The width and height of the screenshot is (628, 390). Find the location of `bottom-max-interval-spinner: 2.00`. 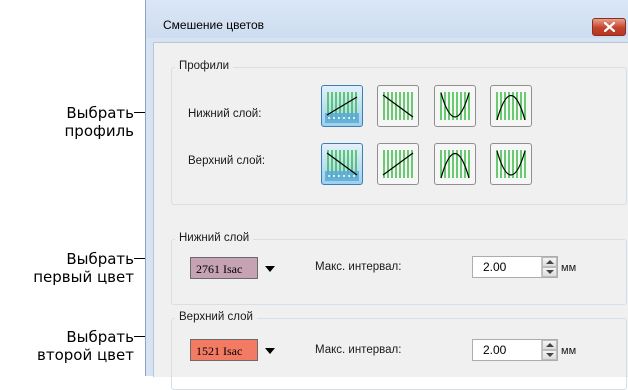

bottom-max-interval-spinner: 2.00 is located at coordinates (515, 267).